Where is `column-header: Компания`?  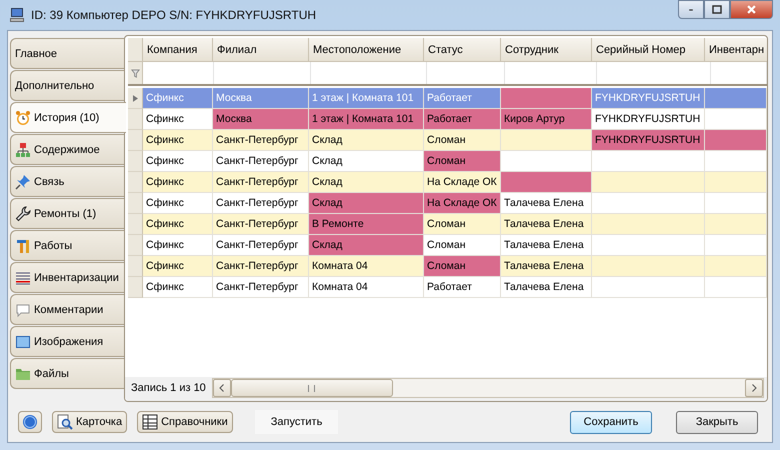 column-header: Компания is located at coordinates (178, 50).